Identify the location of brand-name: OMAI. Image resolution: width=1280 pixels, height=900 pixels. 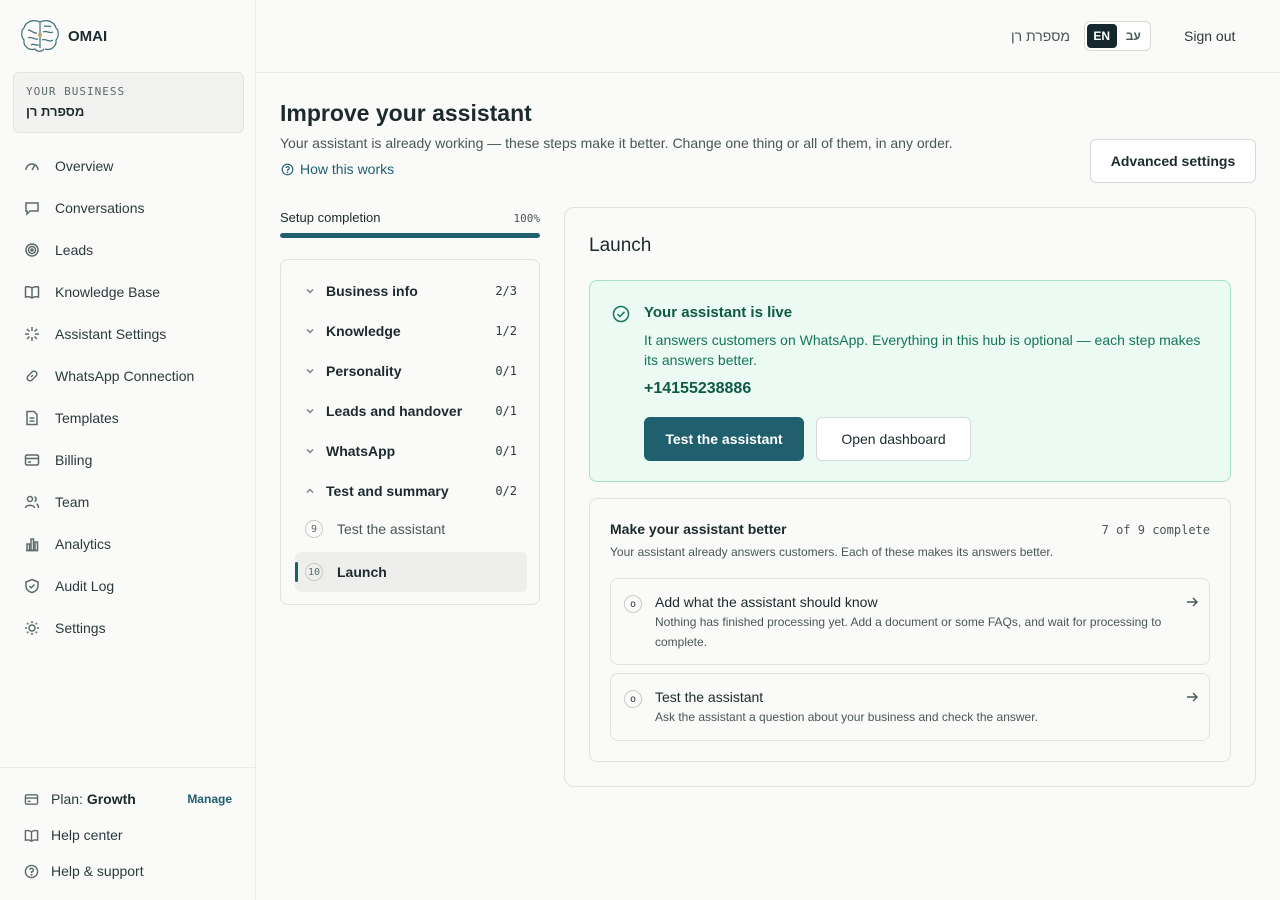
(88, 36).